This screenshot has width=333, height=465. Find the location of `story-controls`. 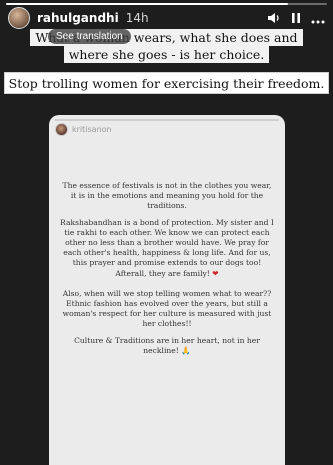

story-controls is located at coordinates (296, 18).